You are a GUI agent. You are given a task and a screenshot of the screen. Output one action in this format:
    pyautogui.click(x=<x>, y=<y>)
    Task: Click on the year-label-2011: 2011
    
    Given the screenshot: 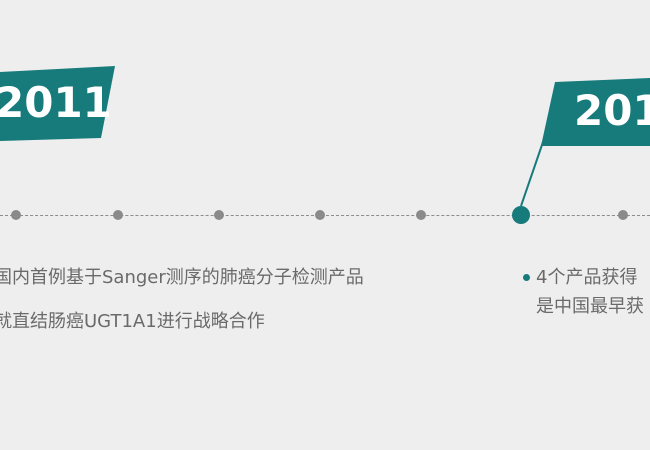 What is the action you would take?
    pyautogui.click(x=56, y=102)
    